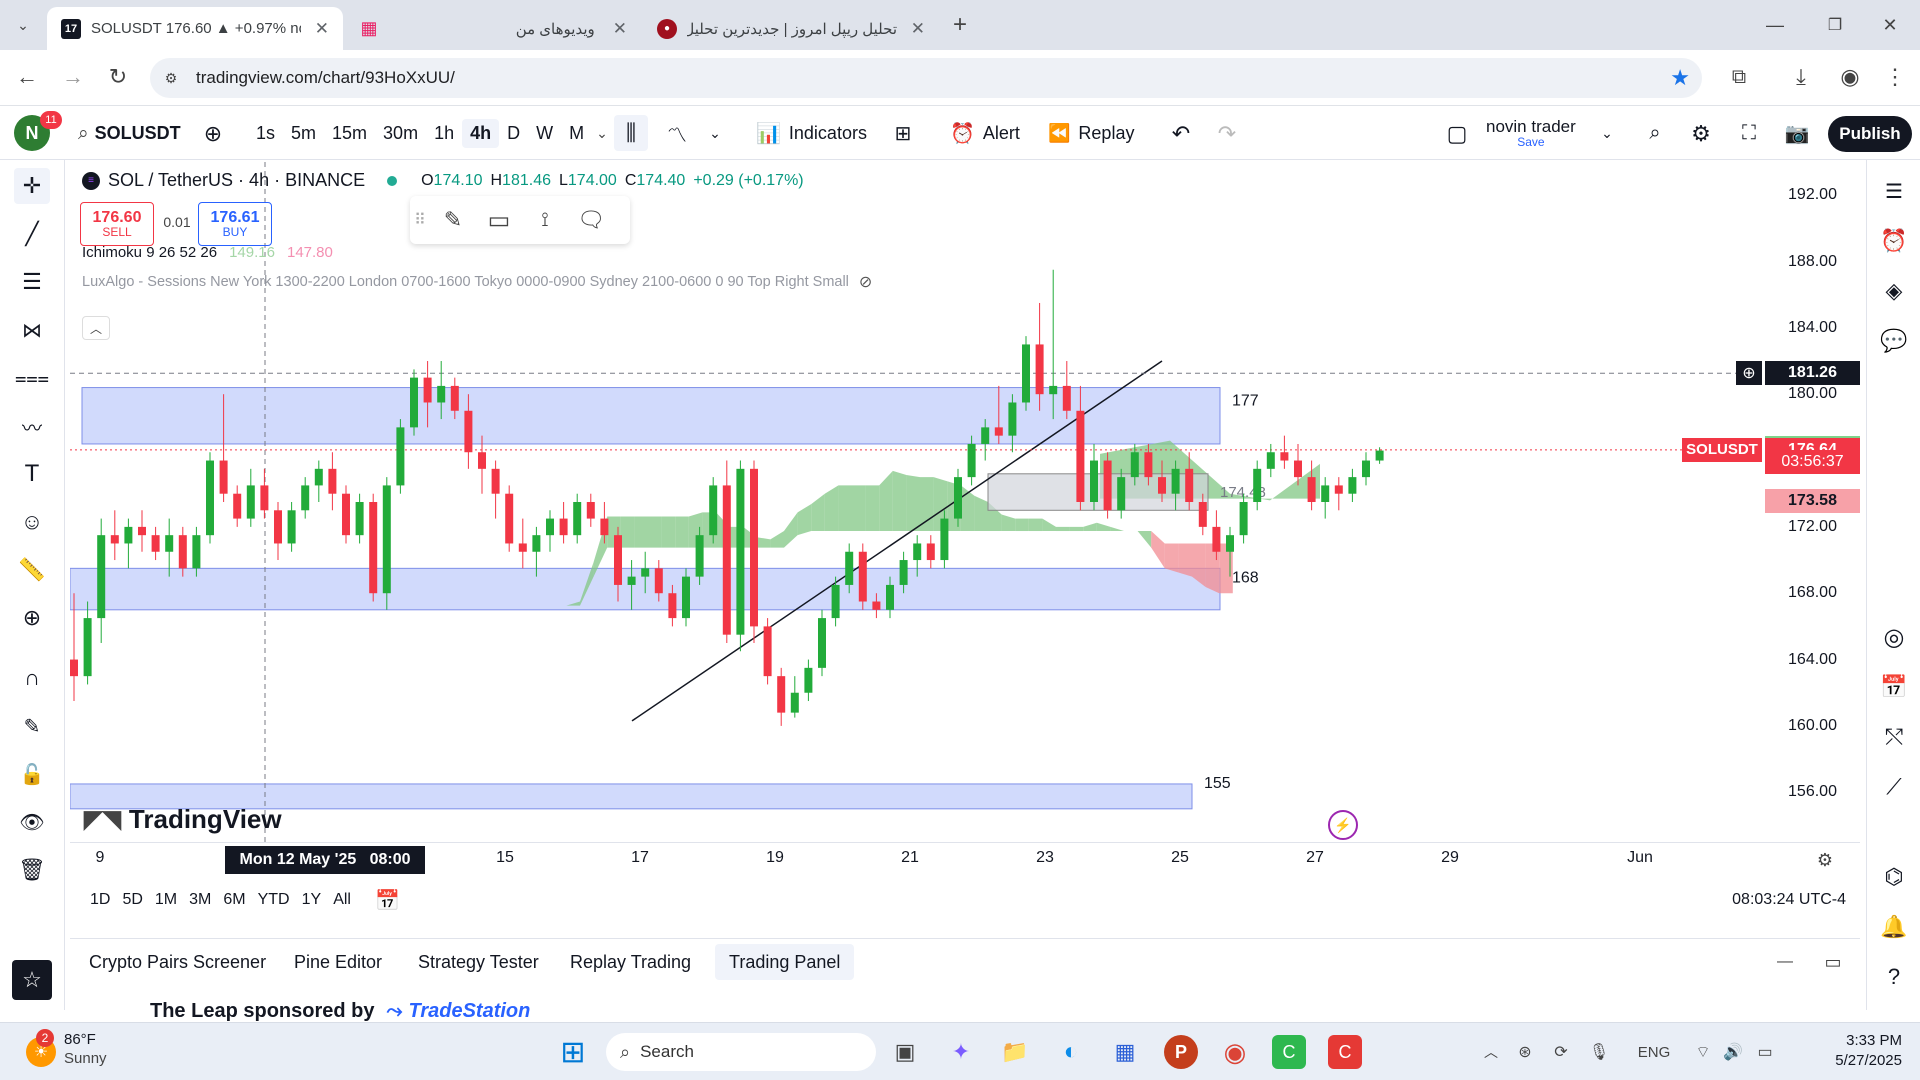  What do you see at coordinates (785, 962) in the screenshot?
I see `tab-trading-panel: Trading Panel` at bounding box center [785, 962].